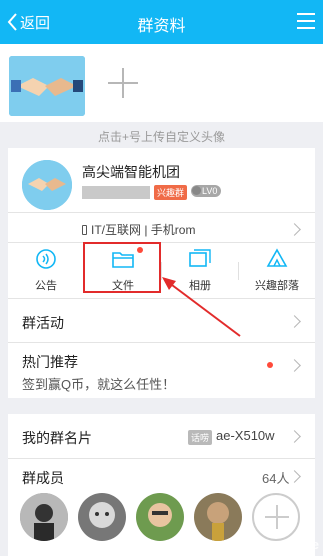  I want to click on my-group-card-row: 我的群名片 话唠 ae-X510w, so click(161, 436).